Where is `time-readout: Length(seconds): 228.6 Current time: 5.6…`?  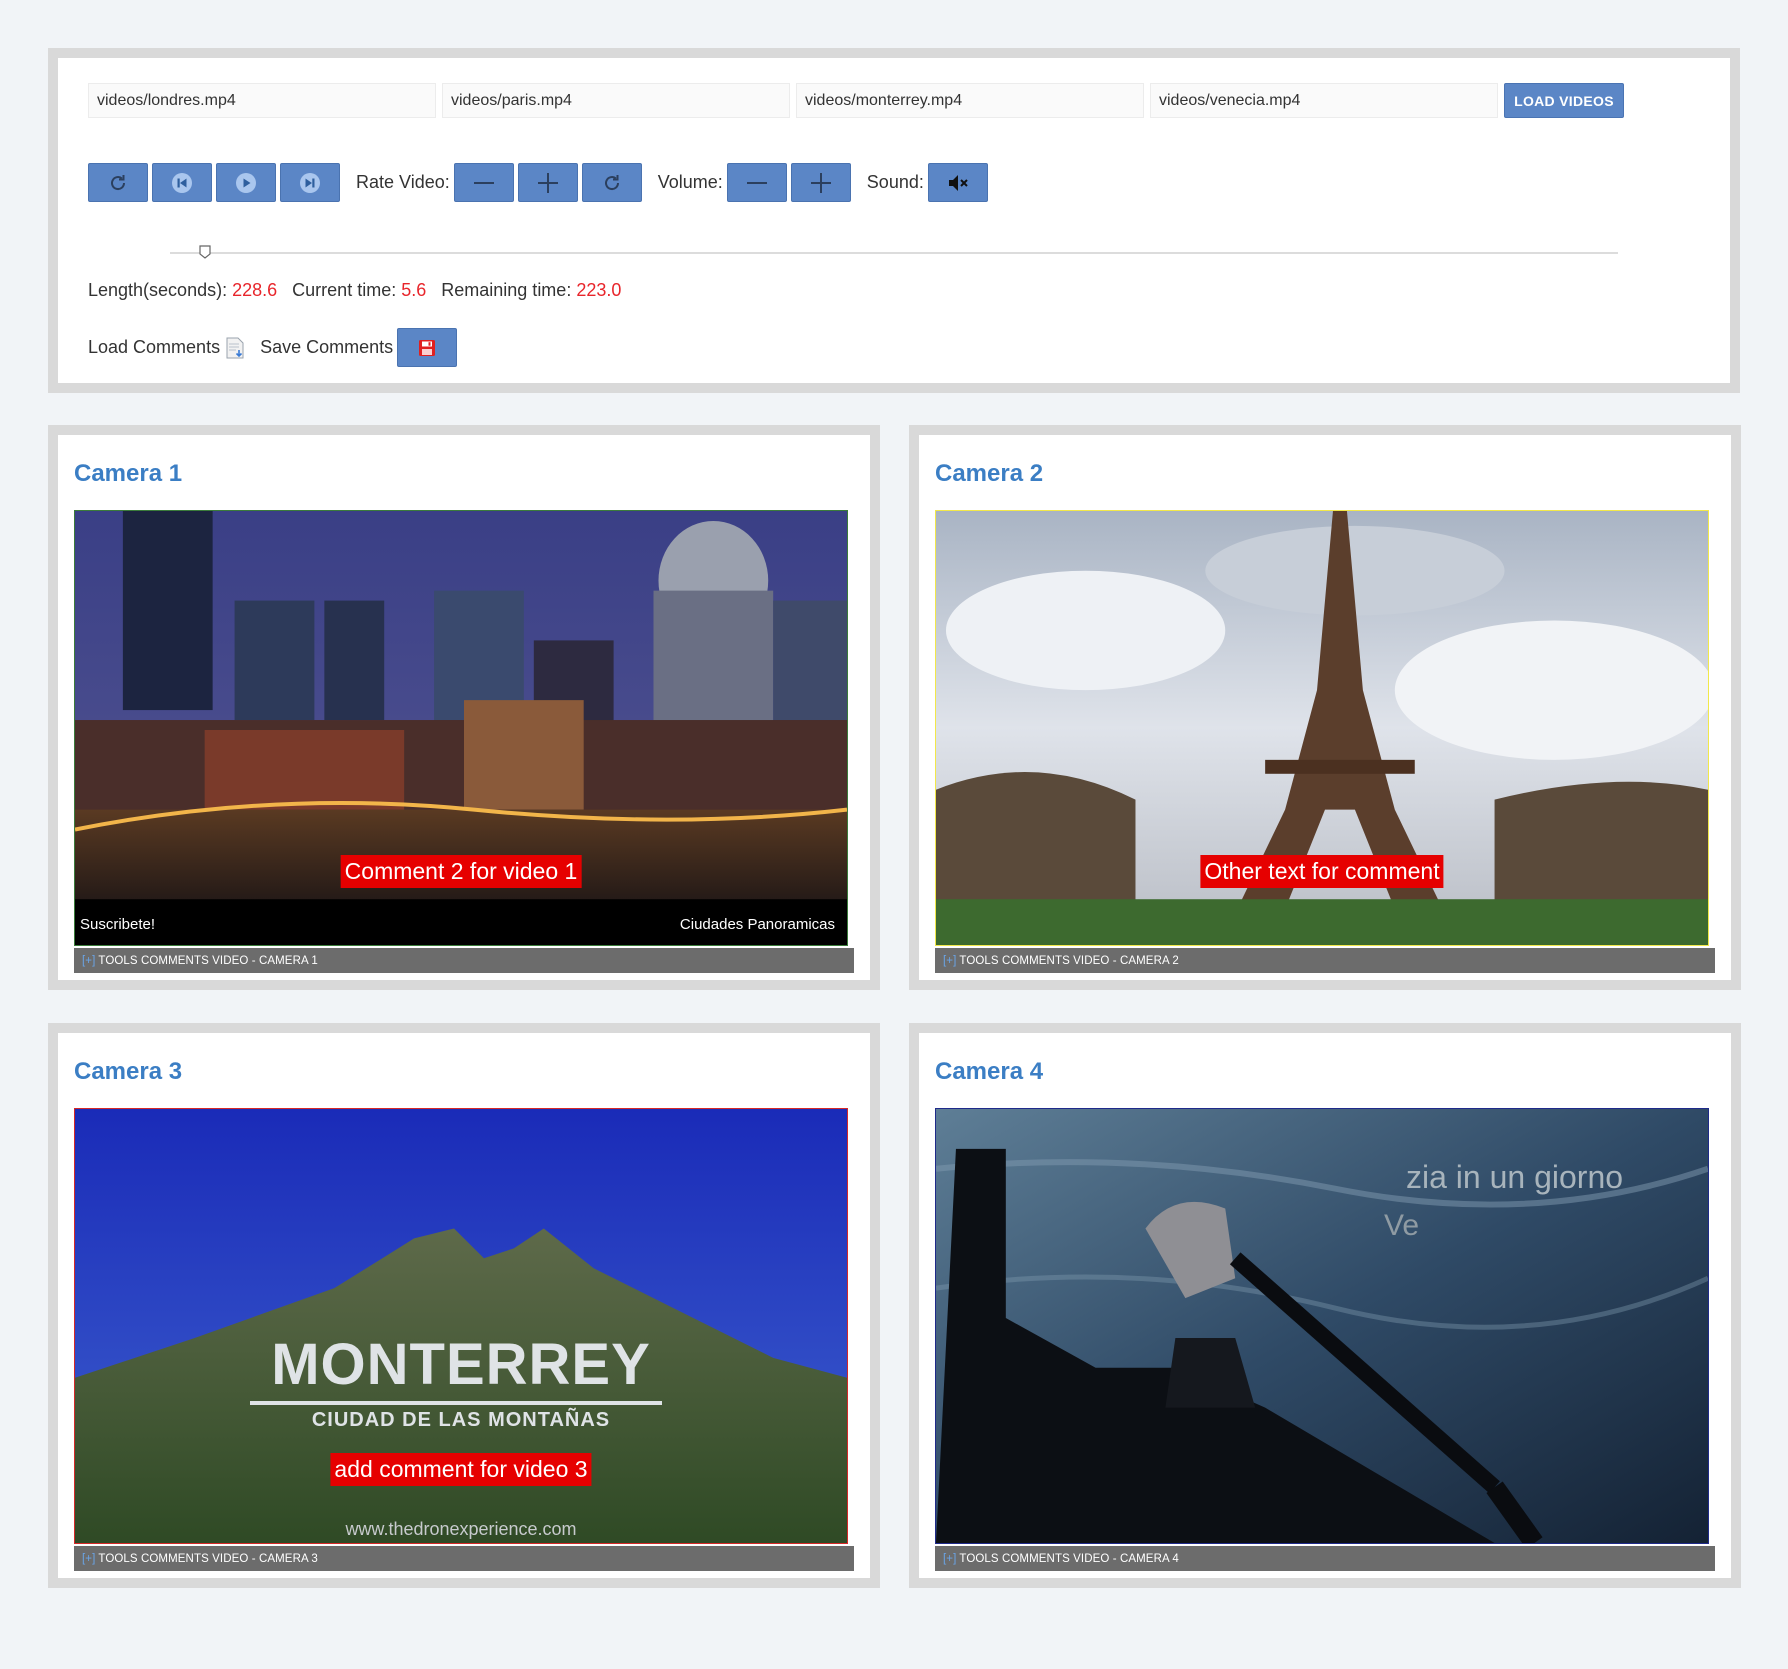
time-readout: Length(seconds): 228.6 Current time: 5.6… is located at coordinates (359, 290).